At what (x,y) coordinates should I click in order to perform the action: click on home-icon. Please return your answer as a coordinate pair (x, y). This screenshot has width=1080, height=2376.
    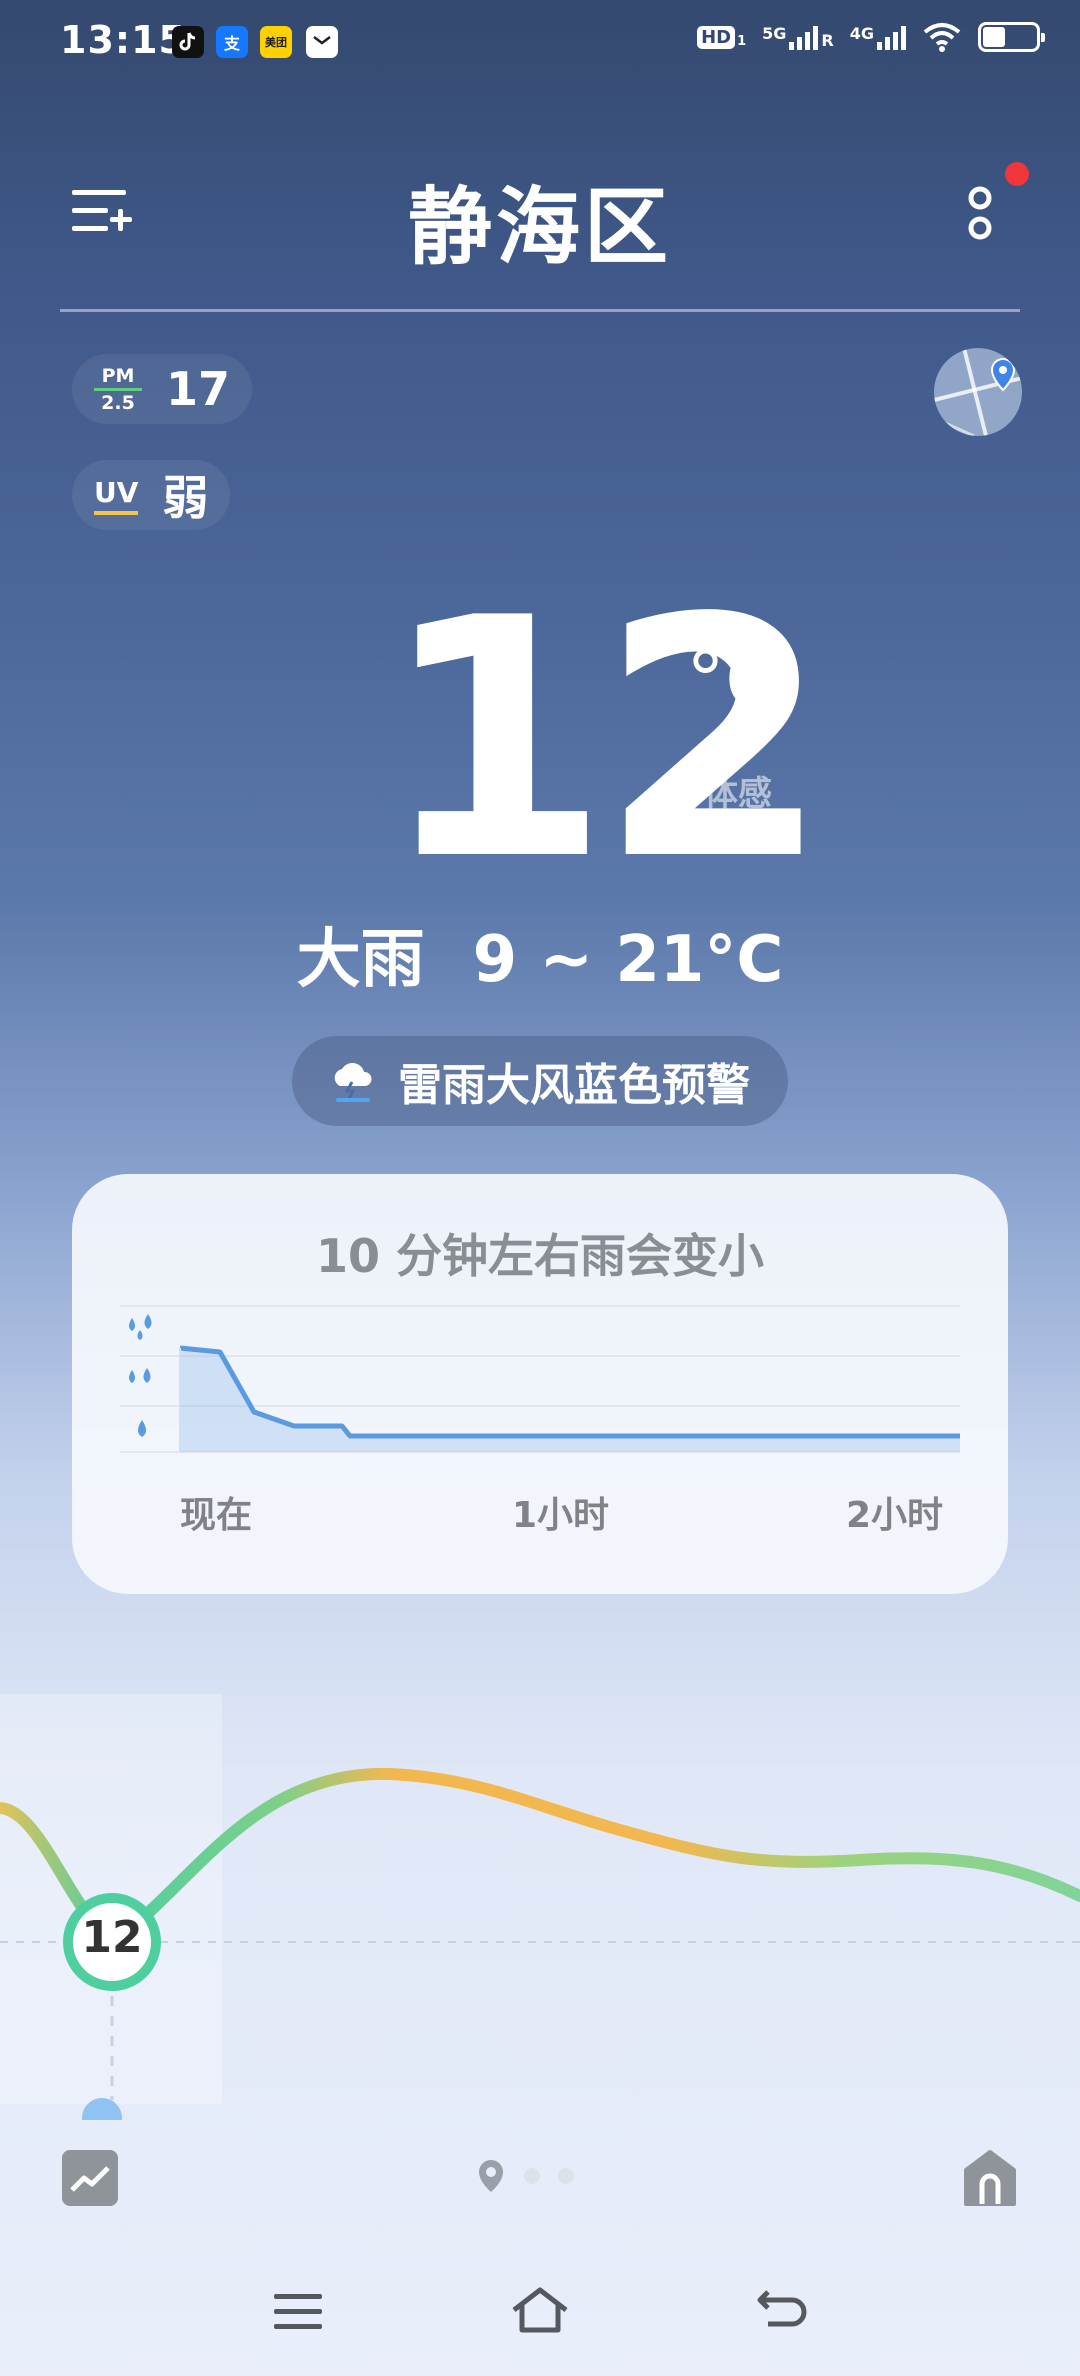
    Looking at the image, I should click on (540, 2310).